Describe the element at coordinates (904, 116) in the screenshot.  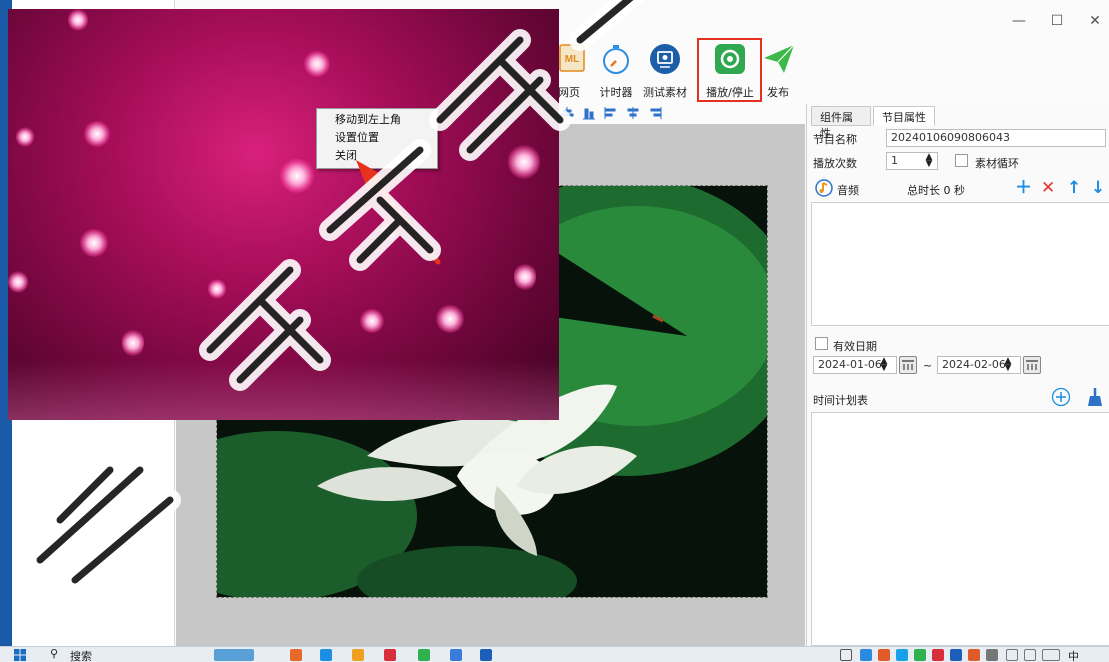
I see `tab-program-properties: 节目属性` at that location.